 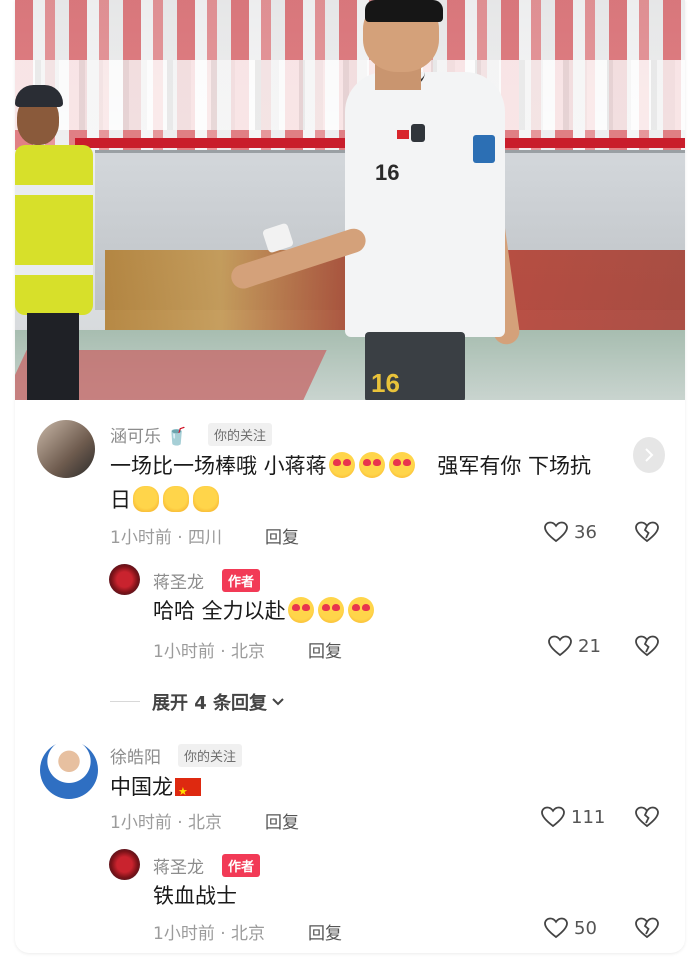 What do you see at coordinates (219, 611) in the screenshot?
I see `reply-text-content: 哈哈 全力以赴` at bounding box center [219, 611].